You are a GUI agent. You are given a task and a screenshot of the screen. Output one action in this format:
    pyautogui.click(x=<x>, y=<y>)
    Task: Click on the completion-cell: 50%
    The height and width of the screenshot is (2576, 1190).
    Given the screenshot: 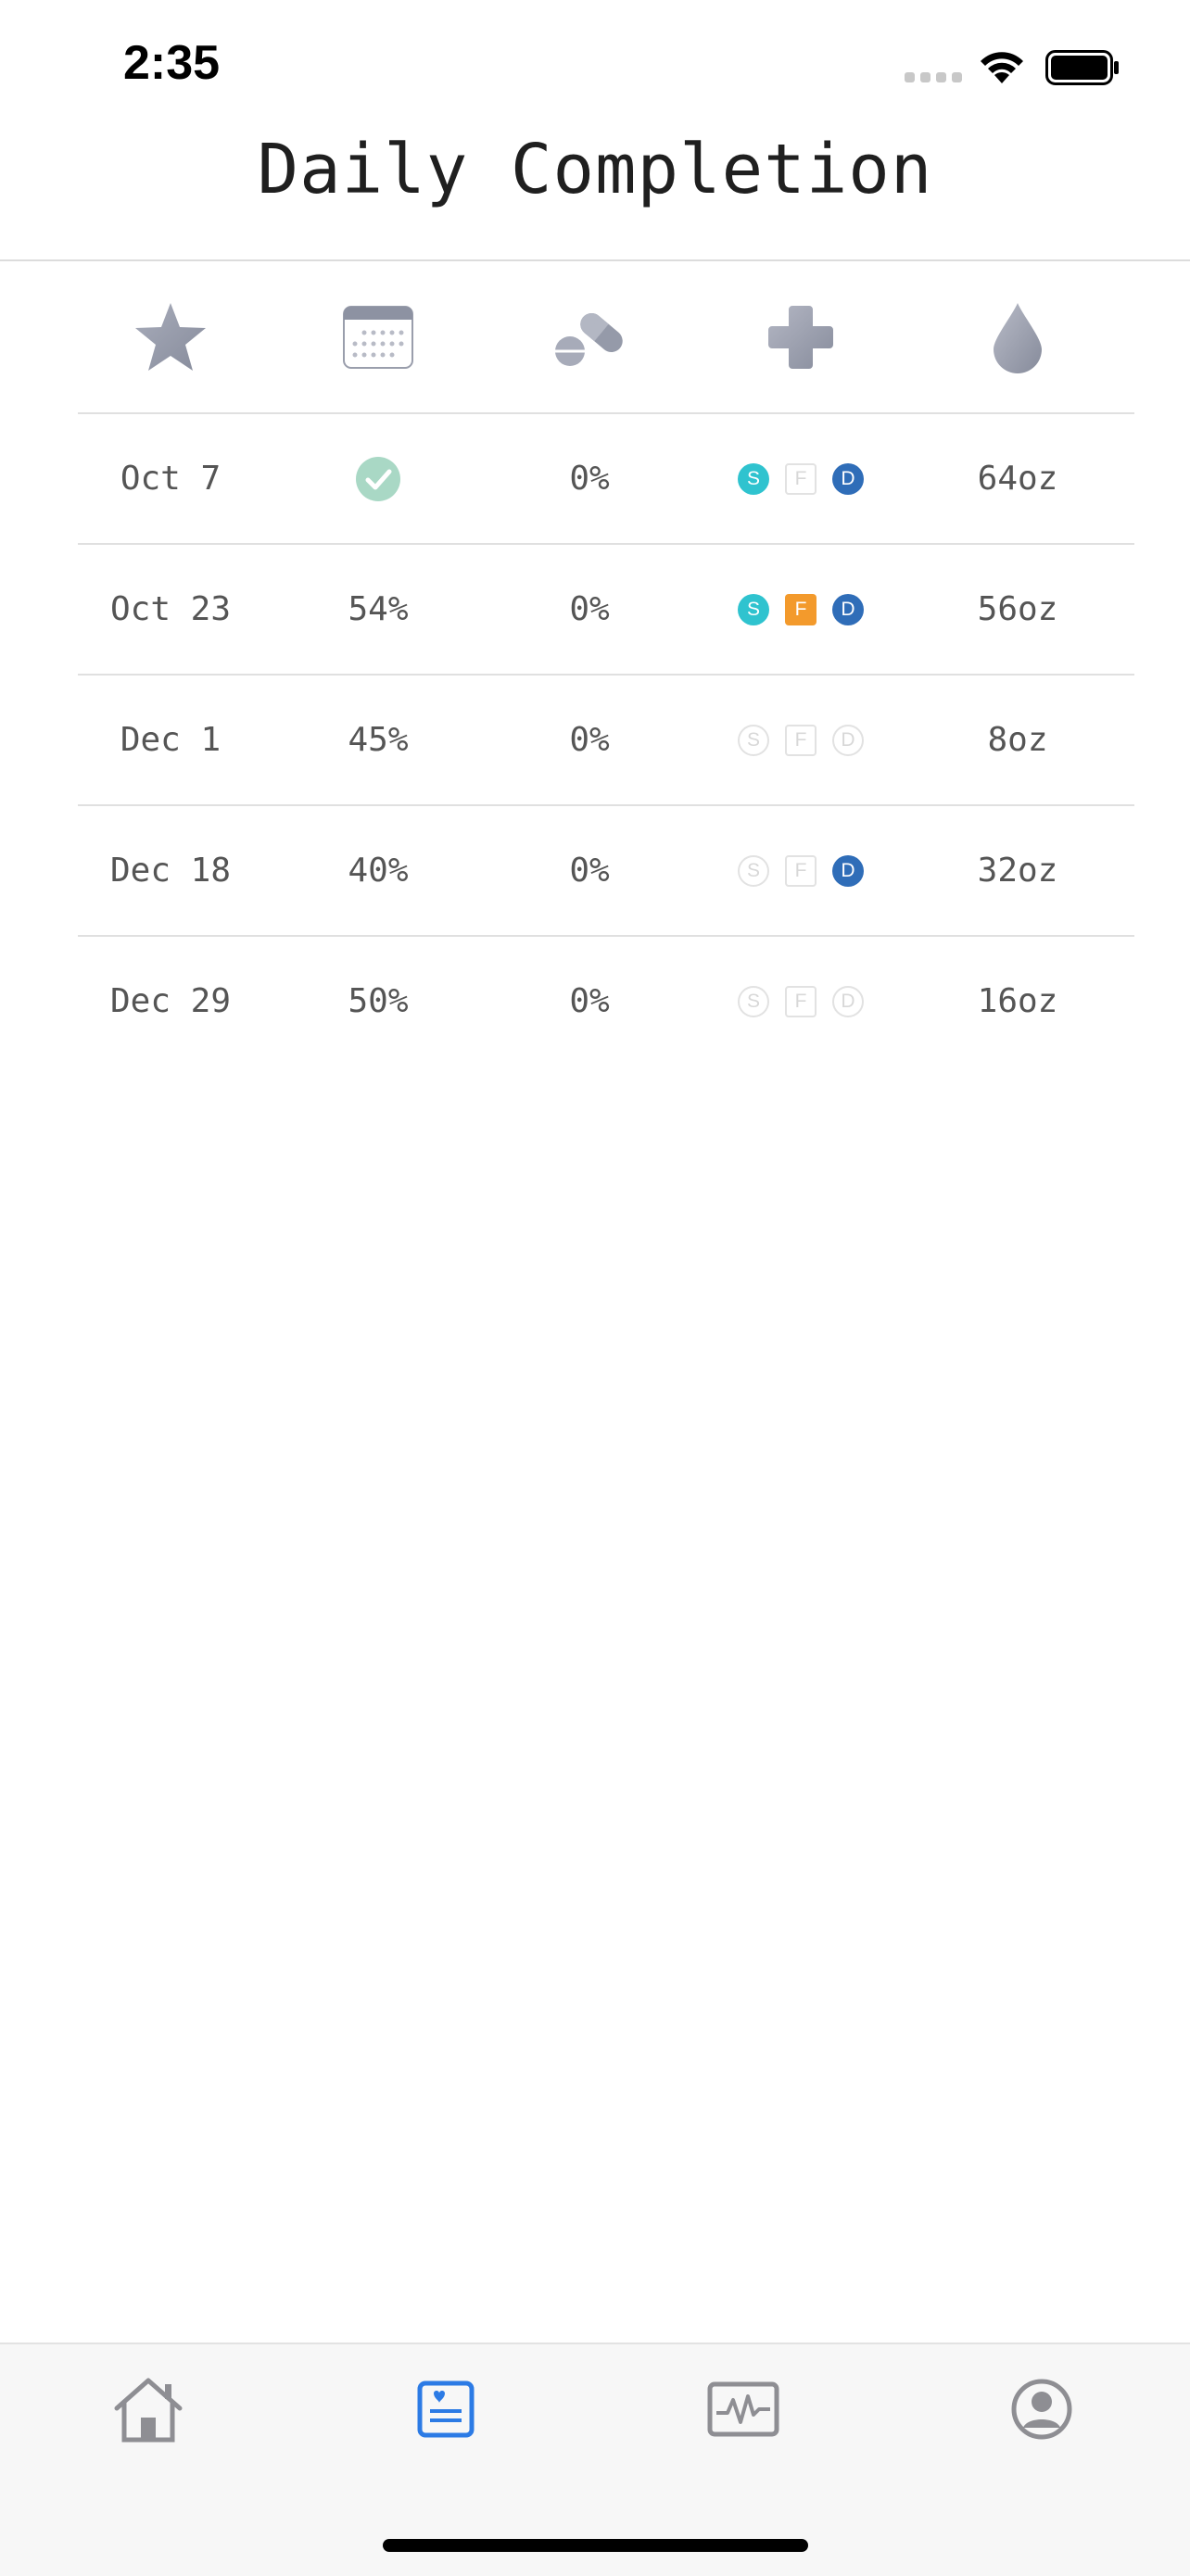 What is the action you would take?
    pyautogui.click(x=378, y=1002)
    